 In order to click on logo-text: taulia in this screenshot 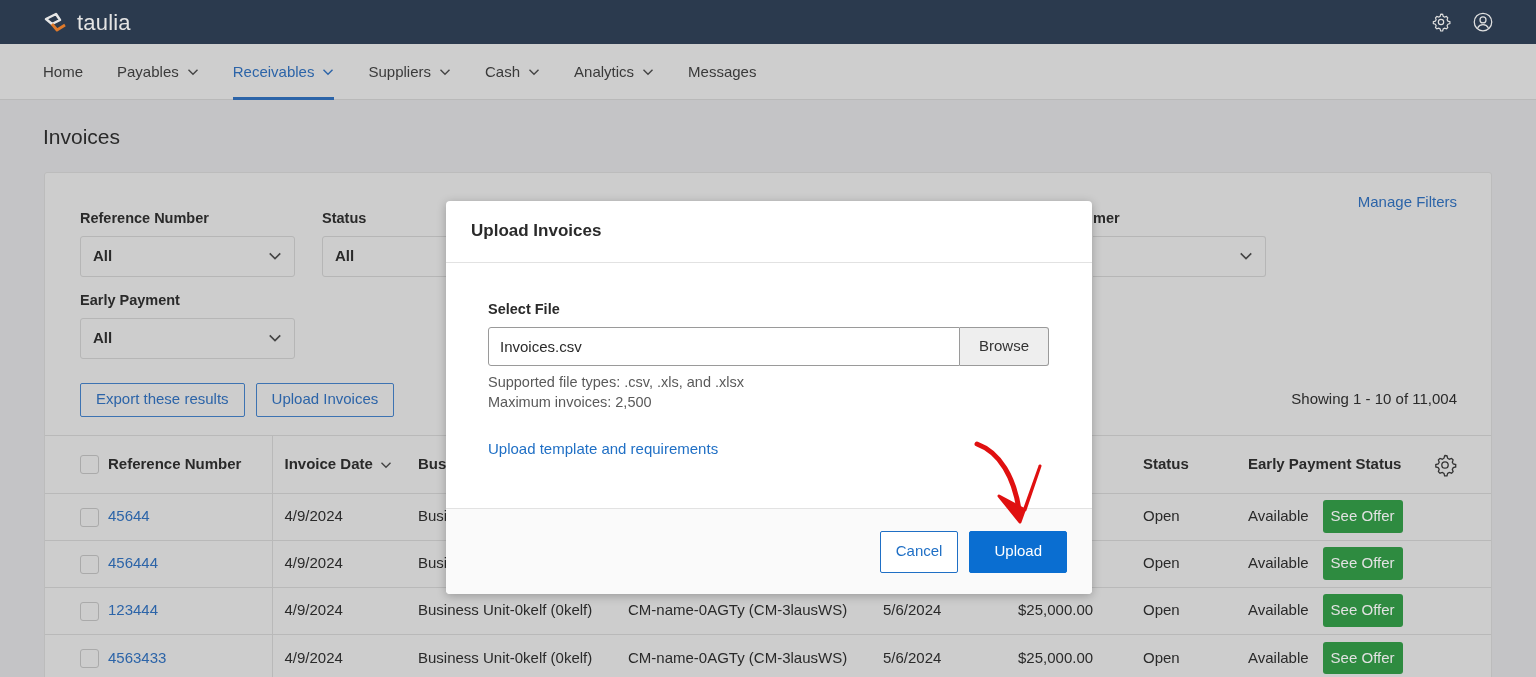, I will do `click(104, 22)`.